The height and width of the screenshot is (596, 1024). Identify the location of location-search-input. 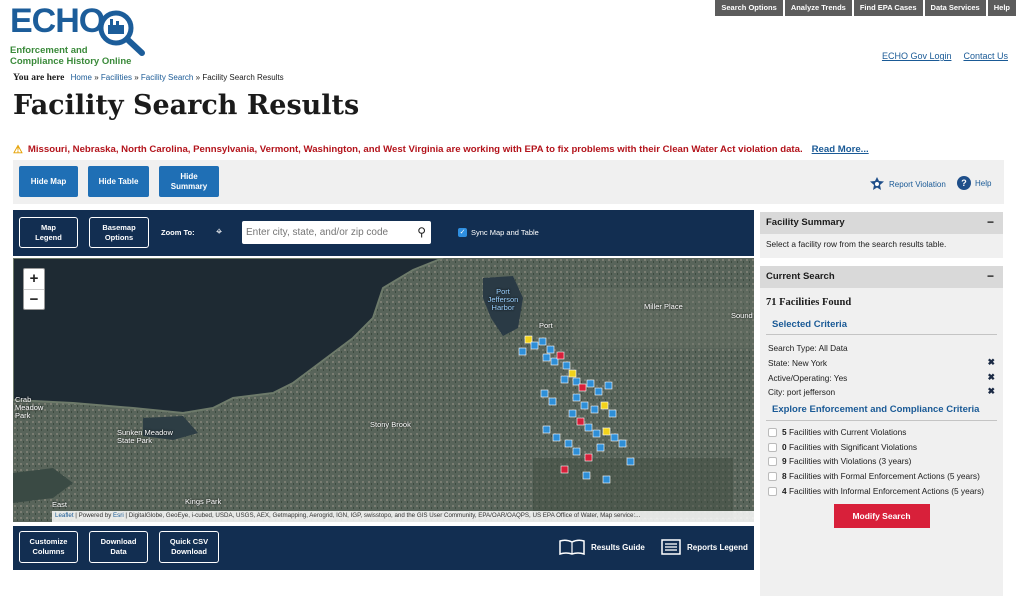
(324, 232).